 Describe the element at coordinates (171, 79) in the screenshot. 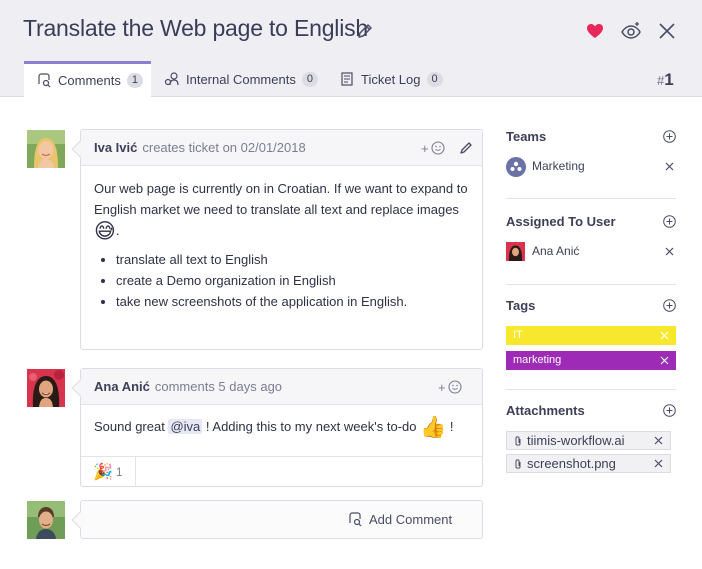

I see `internal-comment-icon` at that location.